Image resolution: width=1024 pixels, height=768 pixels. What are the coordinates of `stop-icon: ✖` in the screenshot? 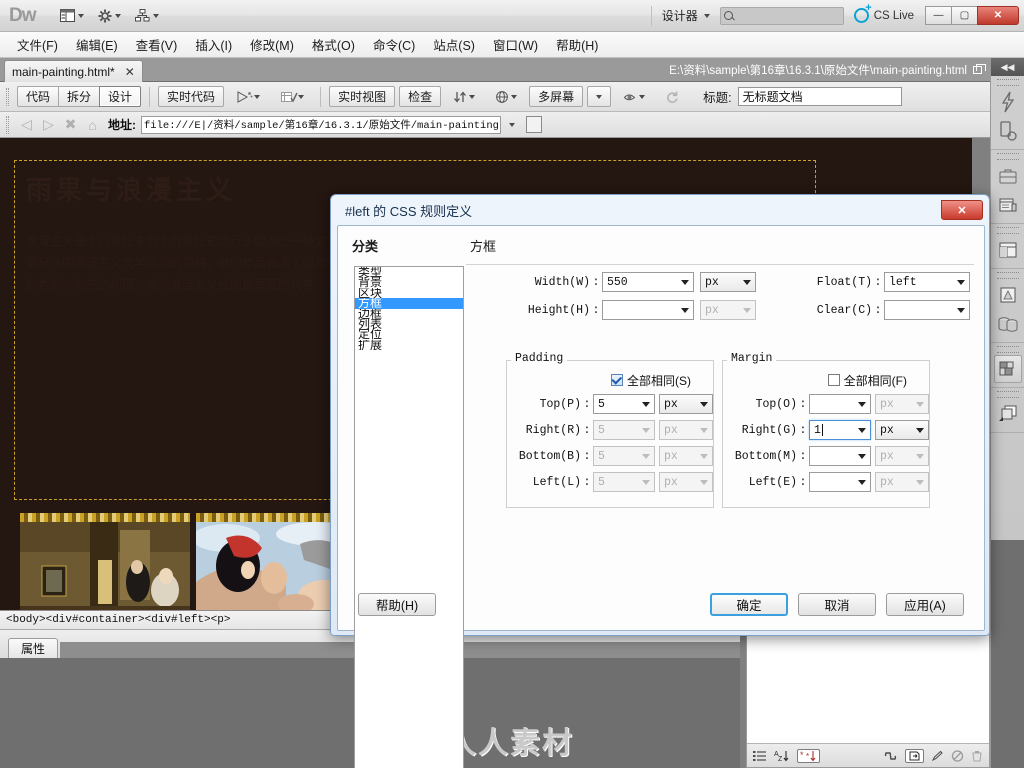 It's located at (70, 124).